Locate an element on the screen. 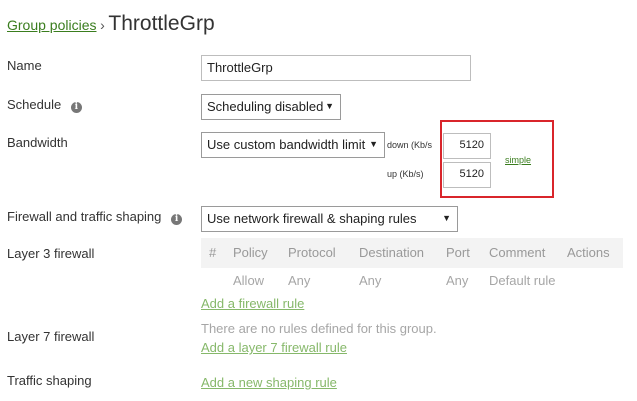 Image resolution: width=637 pixels, height=401 pixels. table-row: Allow Any Any Any Default rule is located at coordinates (412, 280).